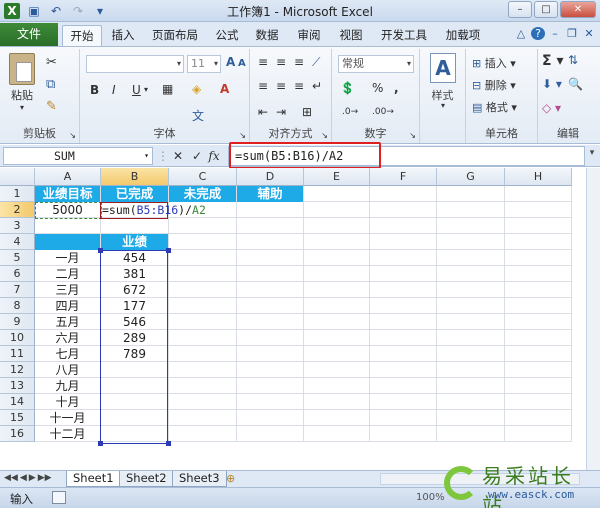 This screenshot has height=508, width=600. What do you see at coordinates (281, 62) in the screenshot?
I see `align-middle-icon: ≡` at bounding box center [281, 62].